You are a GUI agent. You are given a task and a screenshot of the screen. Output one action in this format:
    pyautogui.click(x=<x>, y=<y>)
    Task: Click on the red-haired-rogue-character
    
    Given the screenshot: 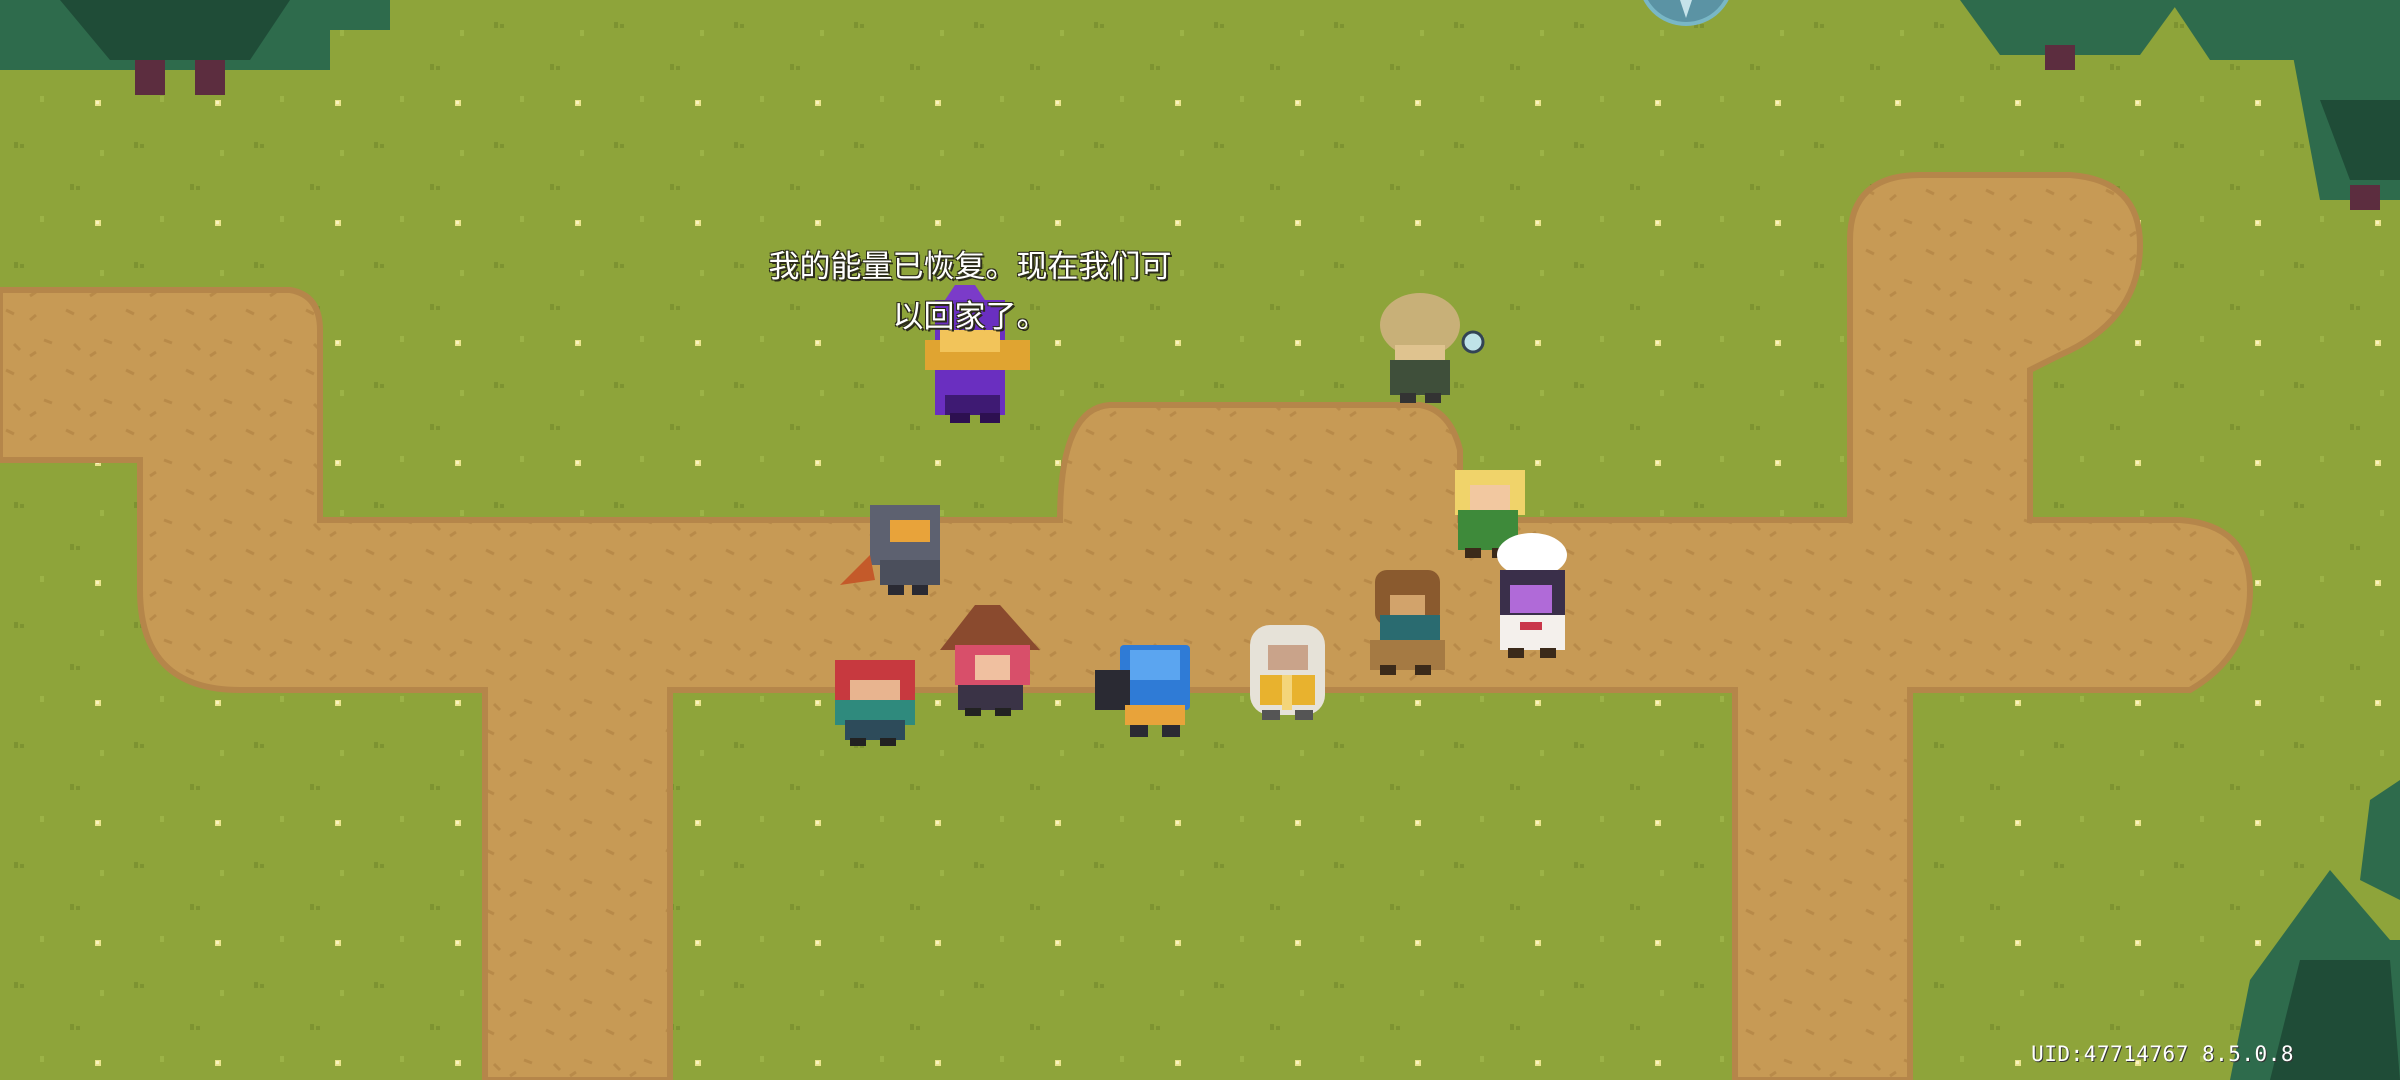 What is the action you would take?
    pyautogui.click(x=875, y=703)
    